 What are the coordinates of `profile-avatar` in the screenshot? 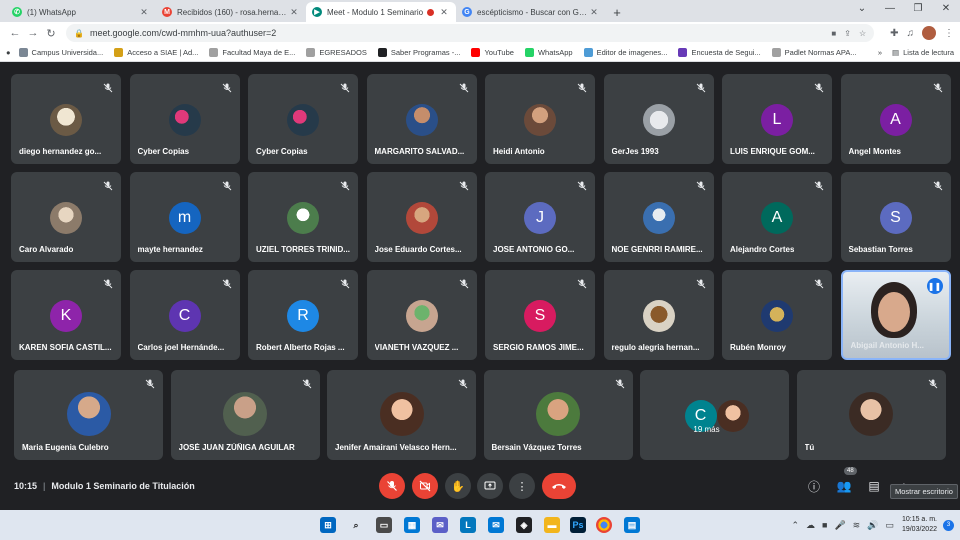 It's located at (929, 33).